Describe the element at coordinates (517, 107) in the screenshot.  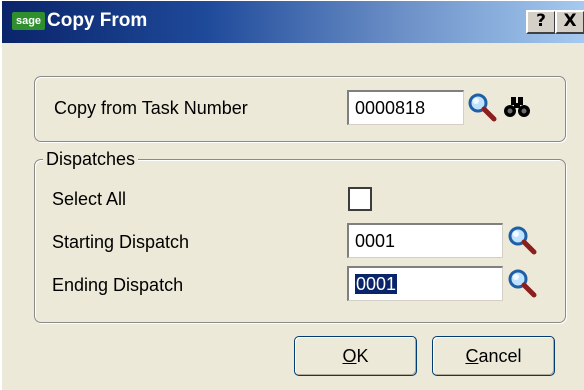
I see `task-search-binoculars-icon` at that location.